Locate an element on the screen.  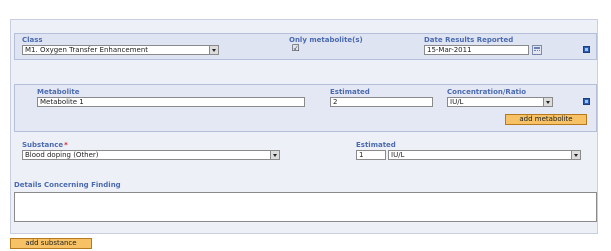
metabolite-estimated-input: 2 is located at coordinates (381, 102).